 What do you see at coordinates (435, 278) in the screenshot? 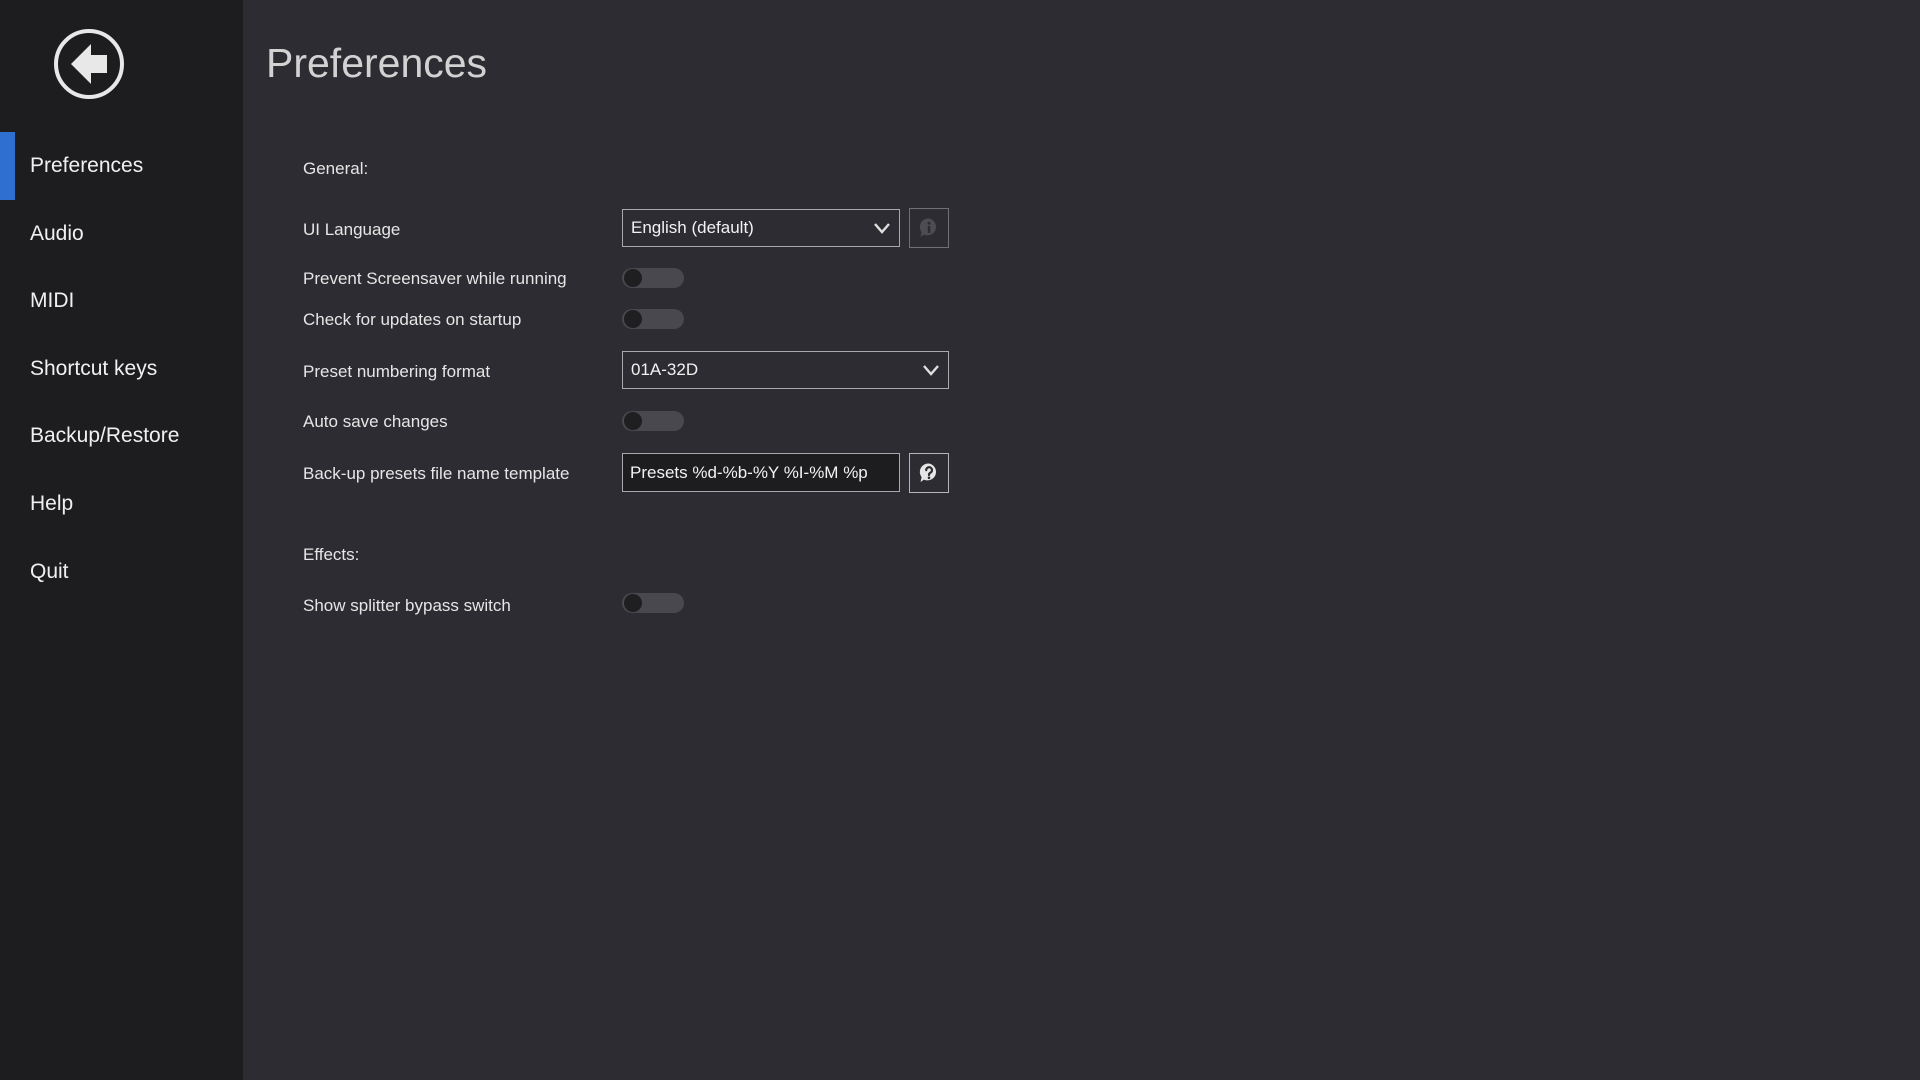
I see `prevent-screensaver-label: Prevent Screensaver while running` at bounding box center [435, 278].